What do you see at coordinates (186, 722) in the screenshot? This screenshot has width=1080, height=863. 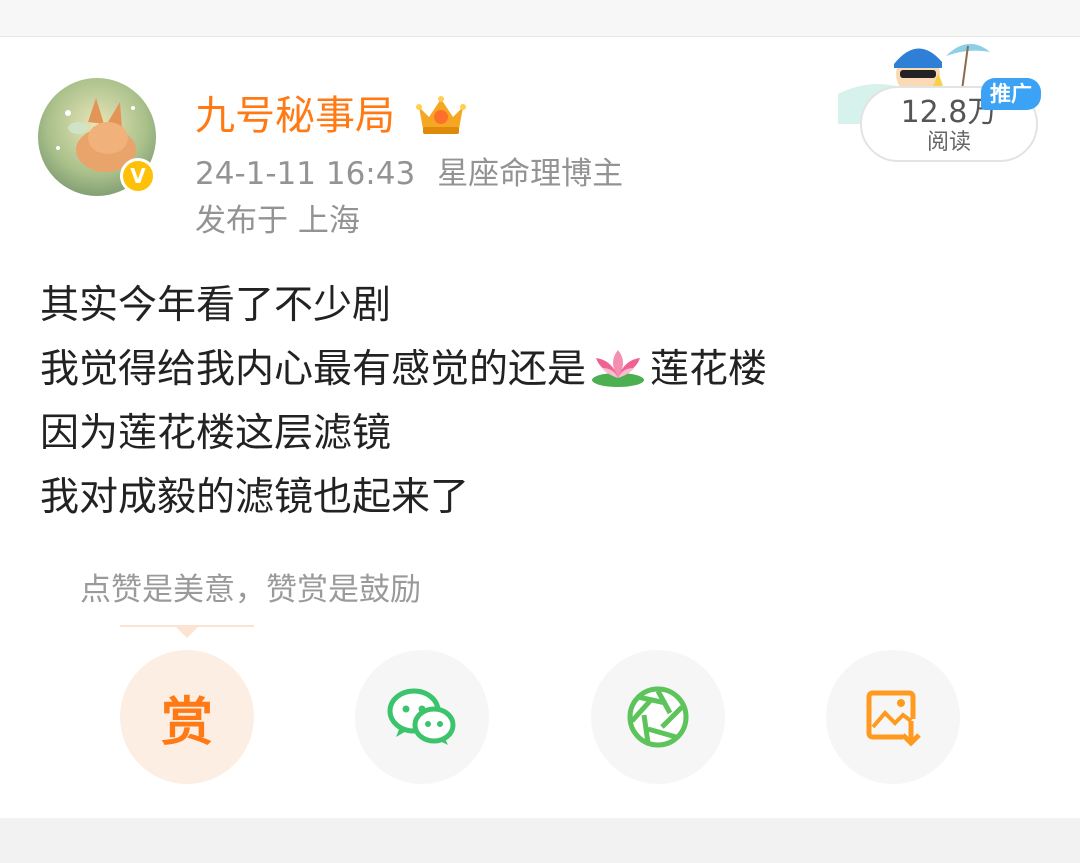 I see `reward-button-label: 赏` at bounding box center [186, 722].